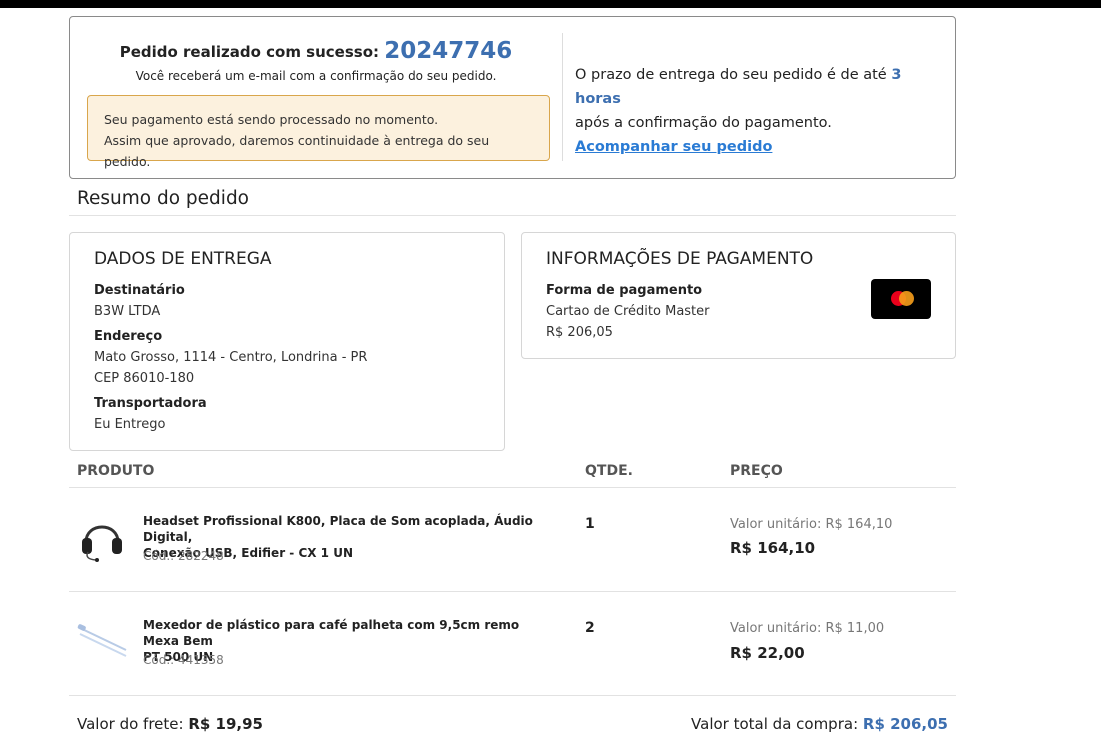  What do you see at coordinates (628, 311) in the screenshot?
I see `payment-method-value: Cartao de Crédito Master` at bounding box center [628, 311].